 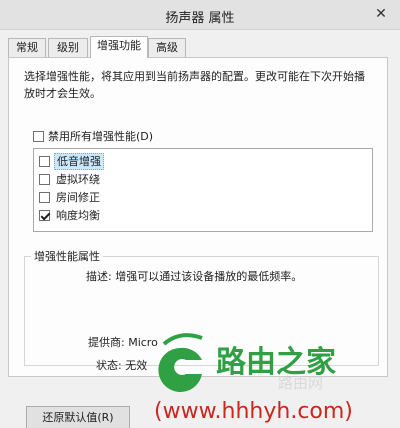 What do you see at coordinates (200, 18) in the screenshot?
I see `window-title: 扬声器 属性` at bounding box center [200, 18].